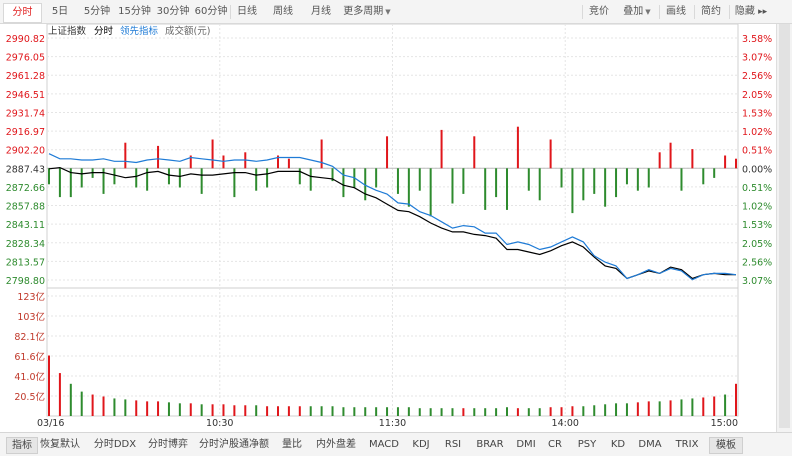 The height and width of the screenshot is (456, 792). I want to click on date-label: 03/16, so click(50, 423).